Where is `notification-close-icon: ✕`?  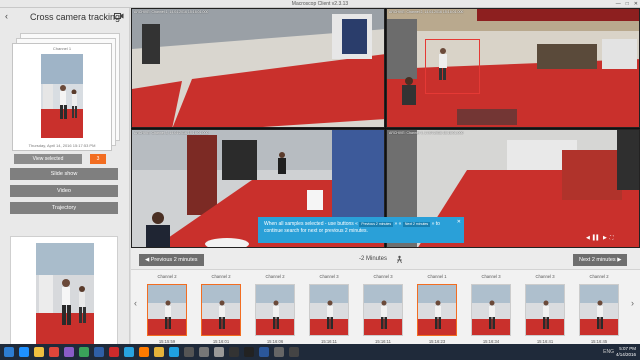
notification-close-icon: ✕ is located at coordinates (459, 222).